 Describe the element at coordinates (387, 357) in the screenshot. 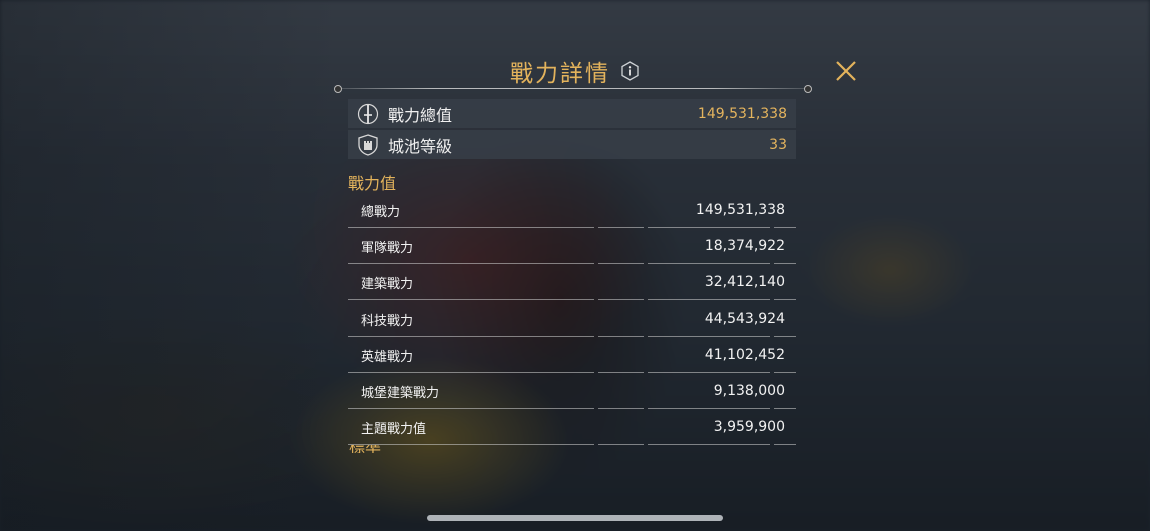

I see `row-label: 英雄戰力` at that location.